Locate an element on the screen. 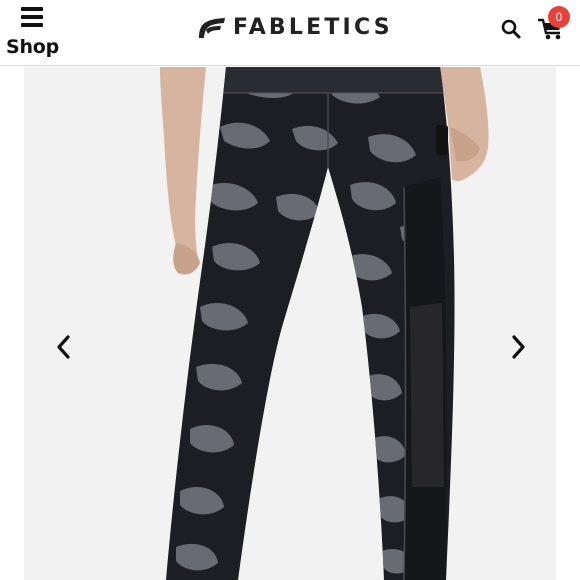  brand-name: FABLETICS is located at coordinates (313, 27).